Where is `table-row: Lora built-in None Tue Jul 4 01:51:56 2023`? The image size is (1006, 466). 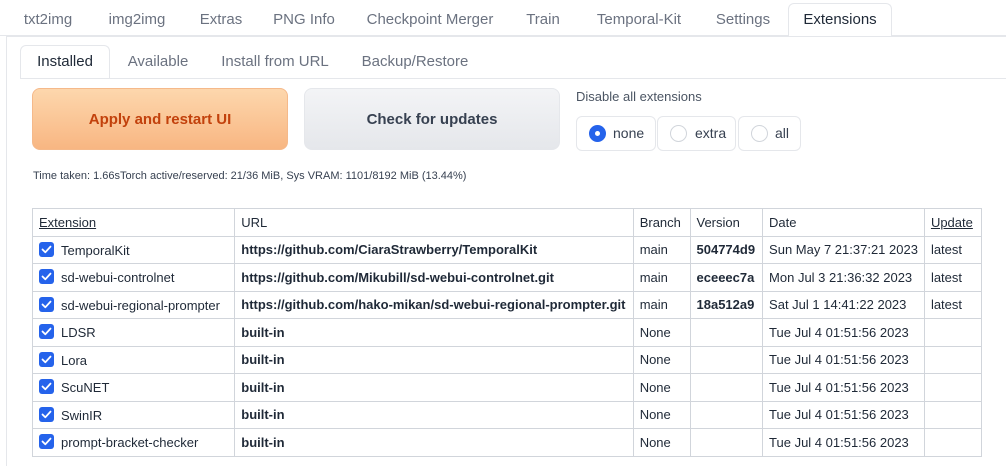 table-row: Lora built-in None Tue Jul 4 01:51:56 2023 is located at coordinates (507, 359).